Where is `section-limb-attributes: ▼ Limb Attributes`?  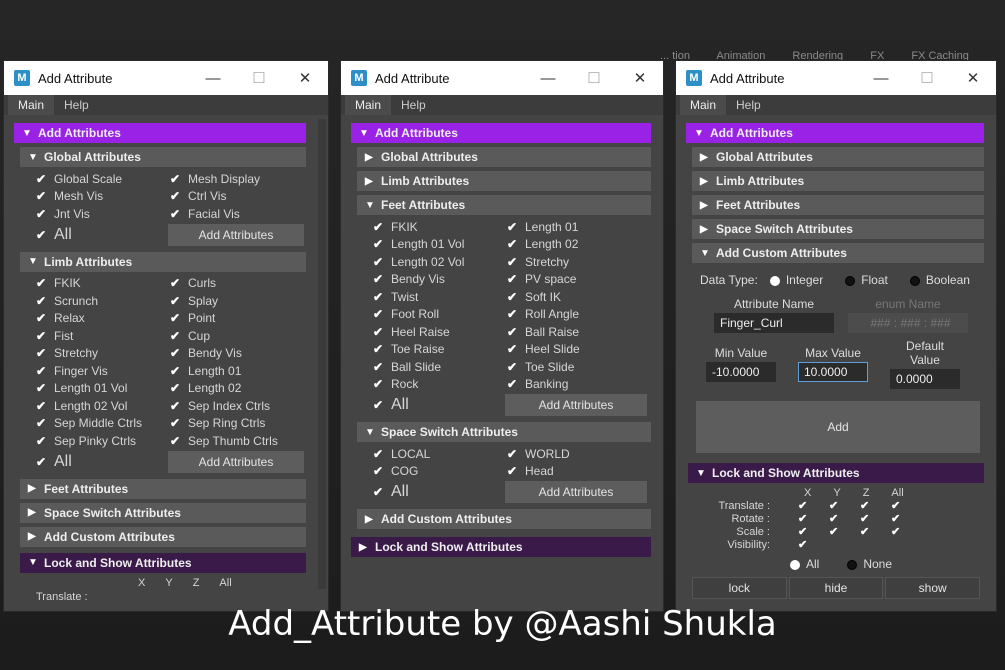
section-limb-attributes: ▼ Limb Attributes is located at coordinates (163, 261).